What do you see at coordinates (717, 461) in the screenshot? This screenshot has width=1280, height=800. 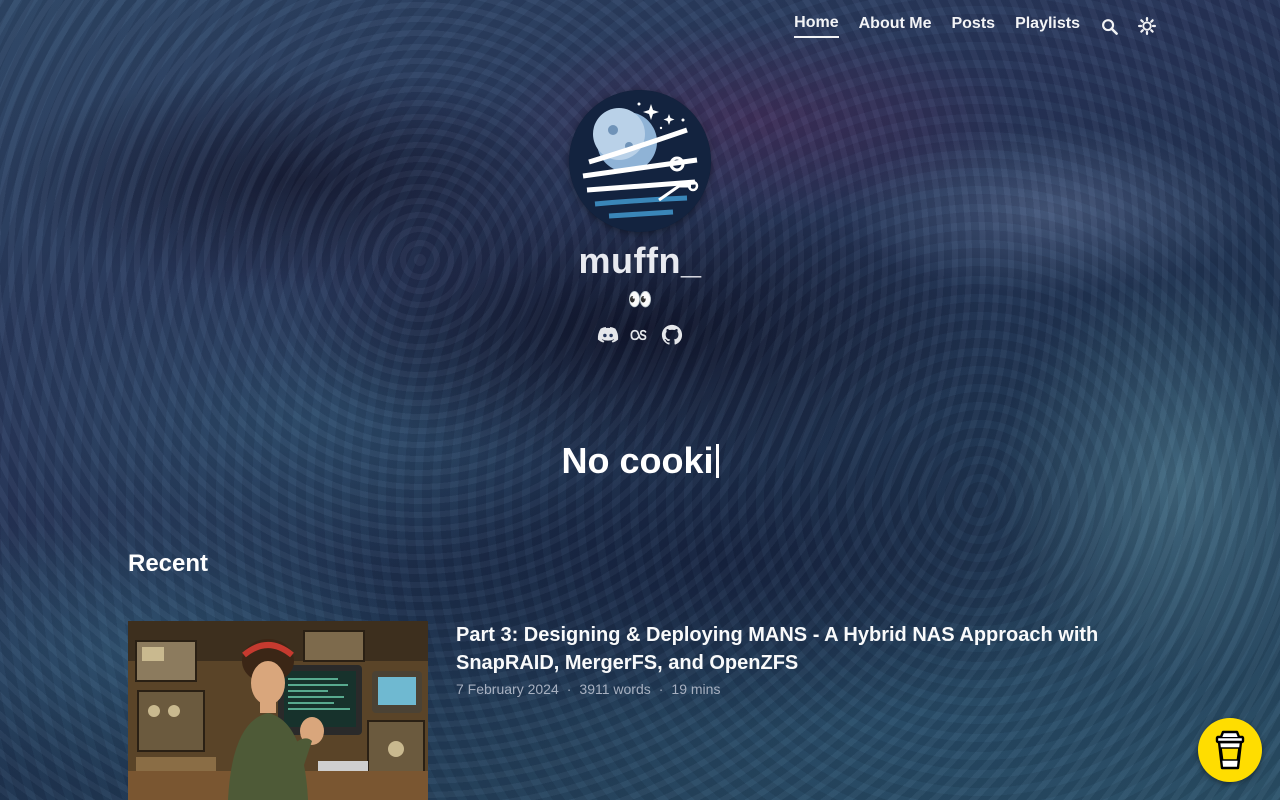 I see `text-caret` at bounding box center [717, 461].